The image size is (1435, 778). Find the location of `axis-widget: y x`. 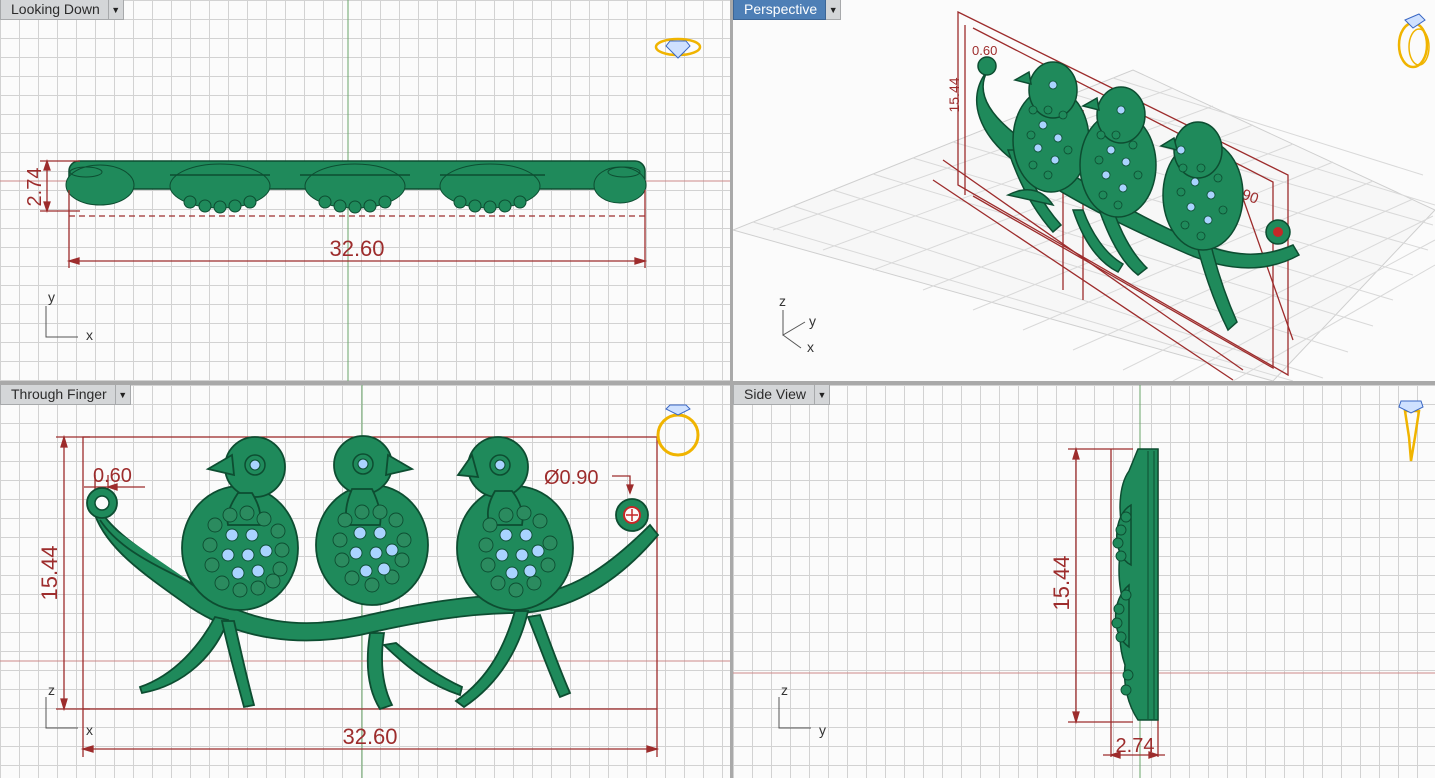

axis-widget: y x is located at coordinates (69, 316).